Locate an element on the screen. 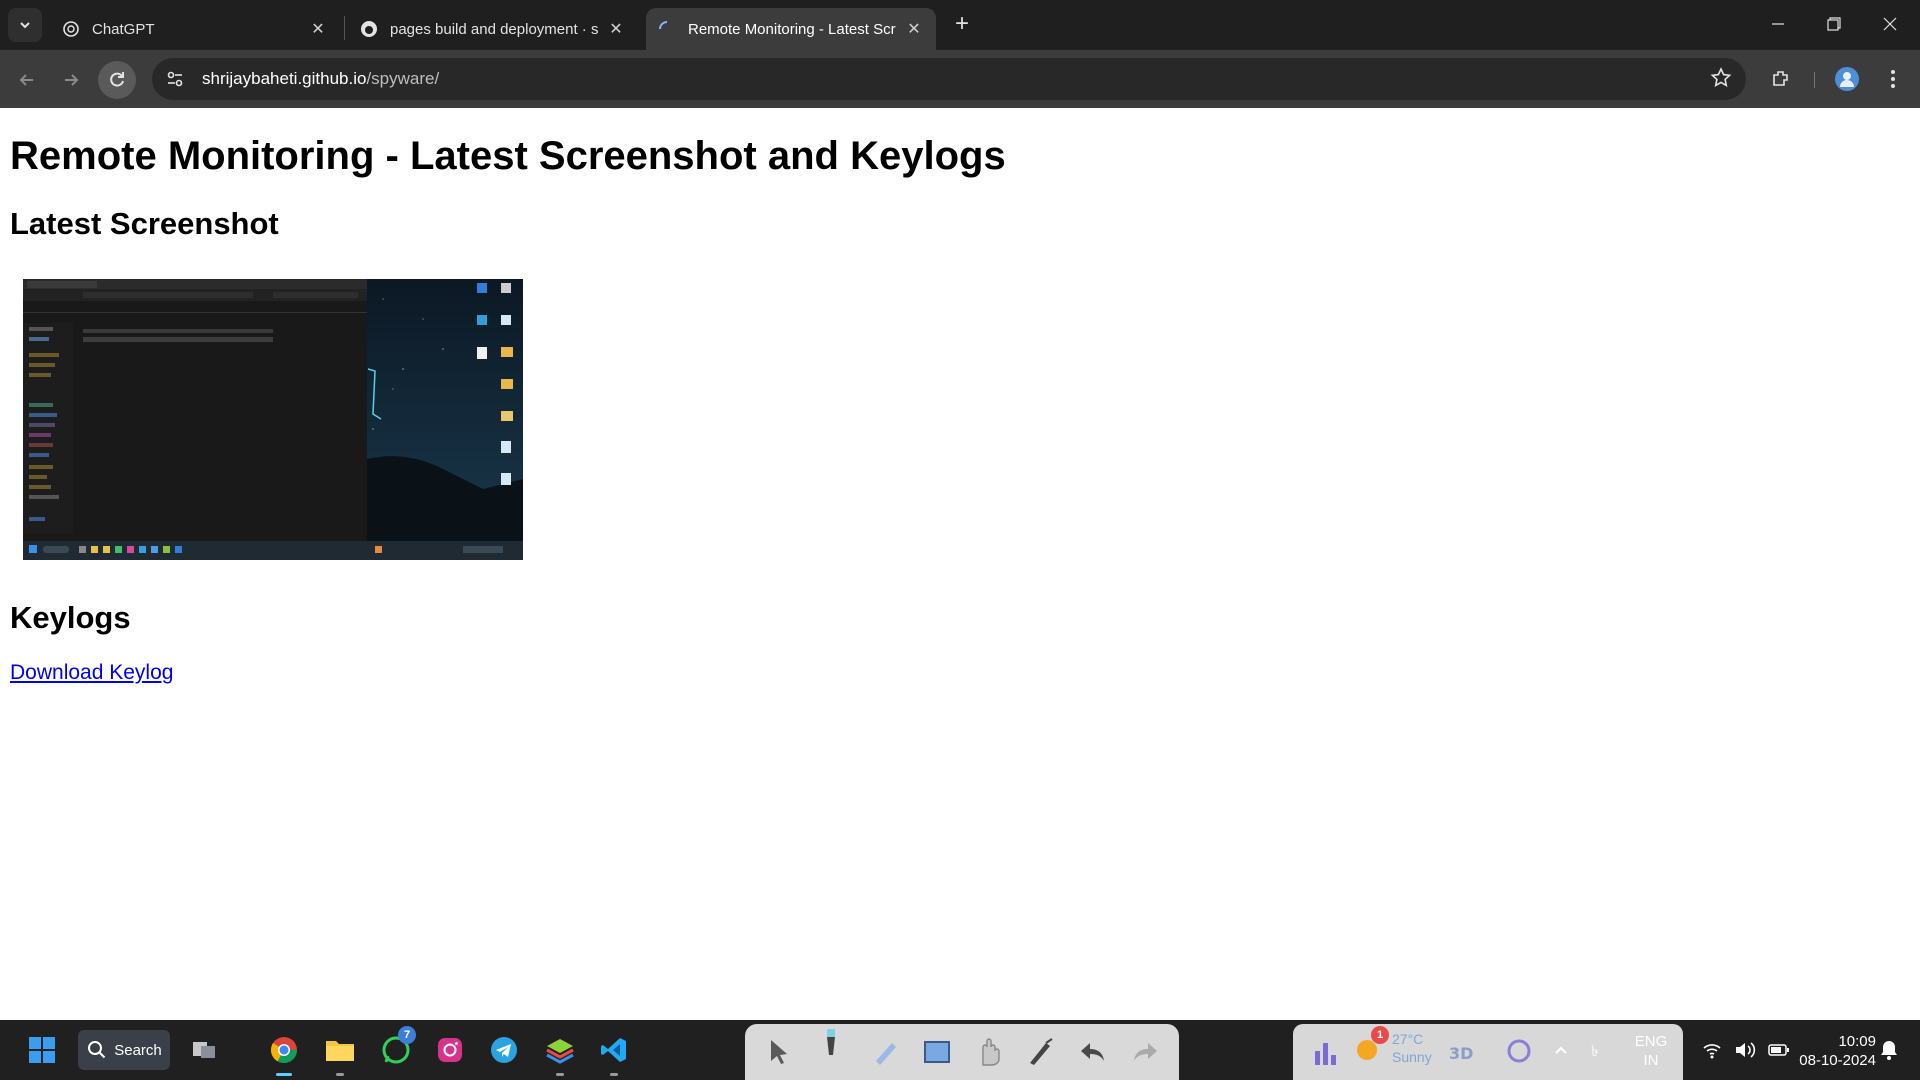 Image resolution: width=1920 pixels, height=1080 pixels. chrome-icon is located at coordinates (284, 1050).